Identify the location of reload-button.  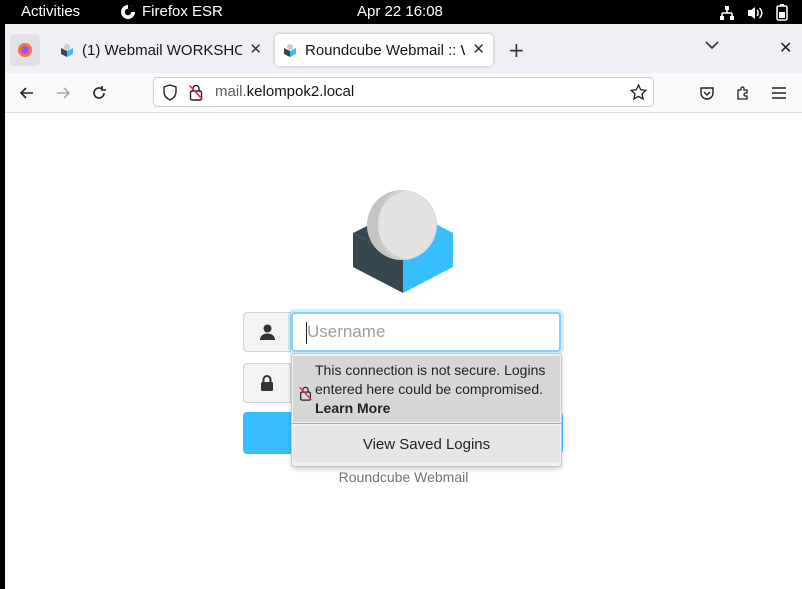
(99, 93).